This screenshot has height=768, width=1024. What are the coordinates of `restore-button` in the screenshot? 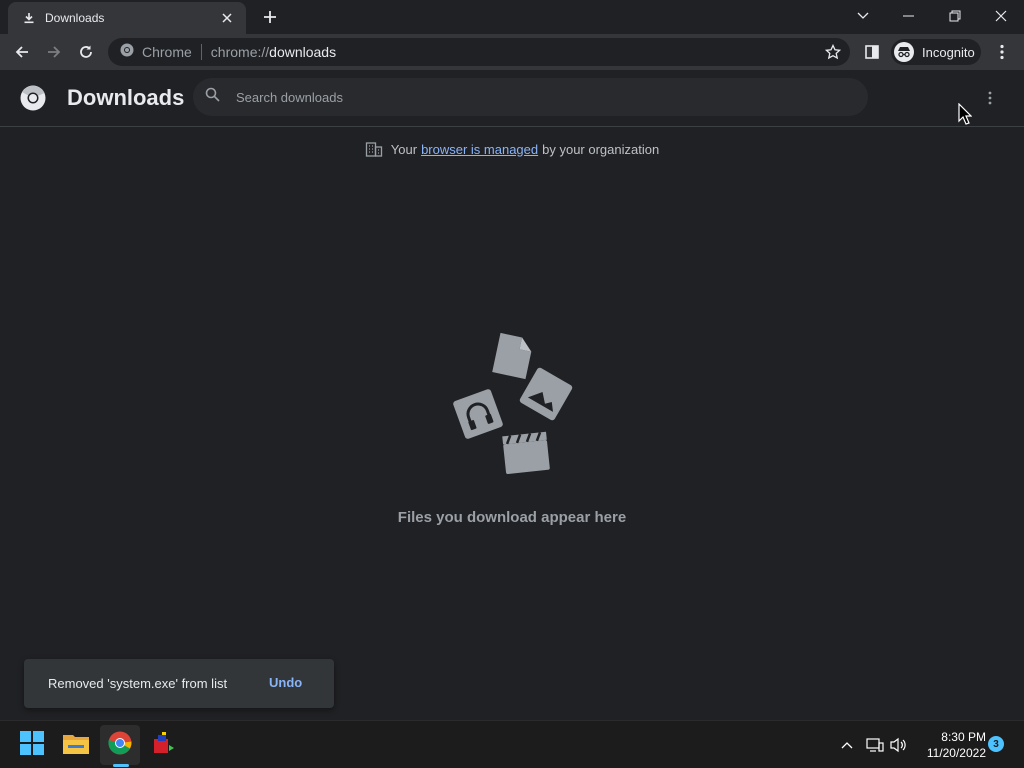 It's located at (955, 16).